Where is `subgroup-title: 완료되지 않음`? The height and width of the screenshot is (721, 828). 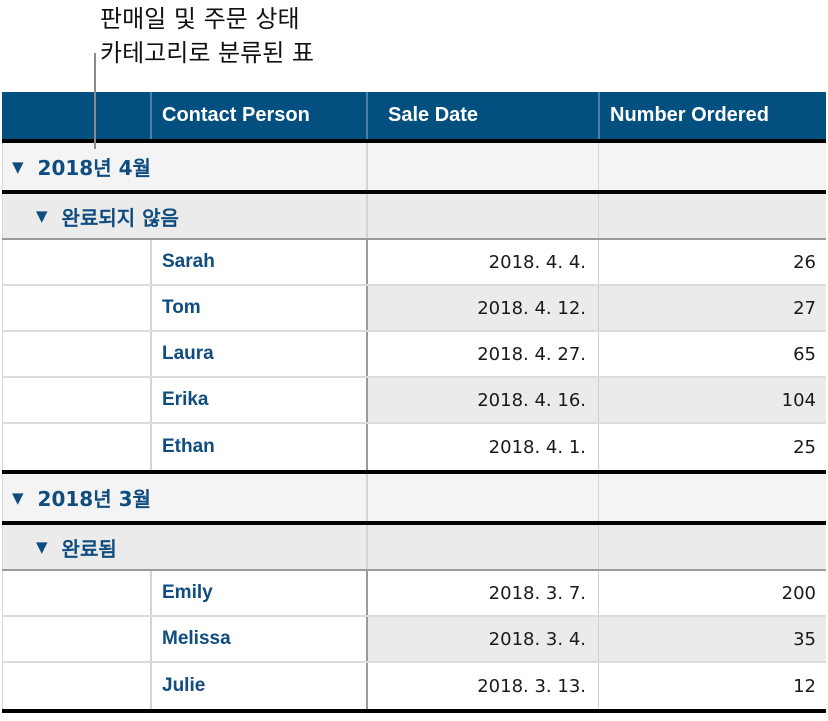 subgroup-title: 완료되지 않음 is located at coordinates (120, 217).